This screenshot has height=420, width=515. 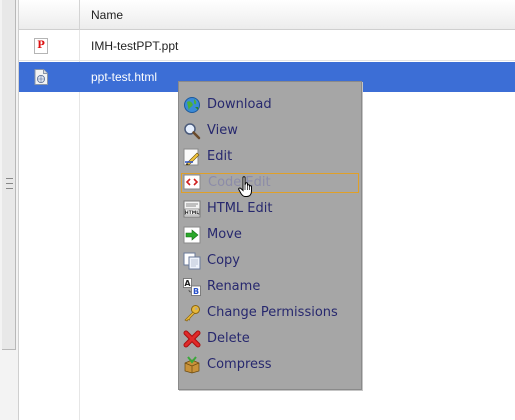 What do you see at coordinates (192, 213) in the screenshot?
I see `svg-text: HTML` at bounding box center [192, 213].